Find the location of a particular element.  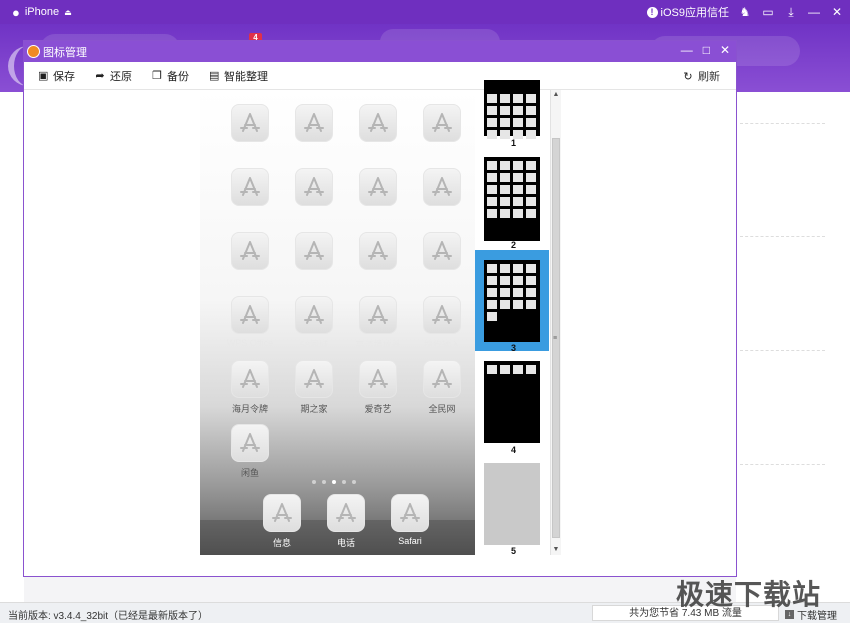

app-label: 闲鱼 is located at coordinates (249, 473).